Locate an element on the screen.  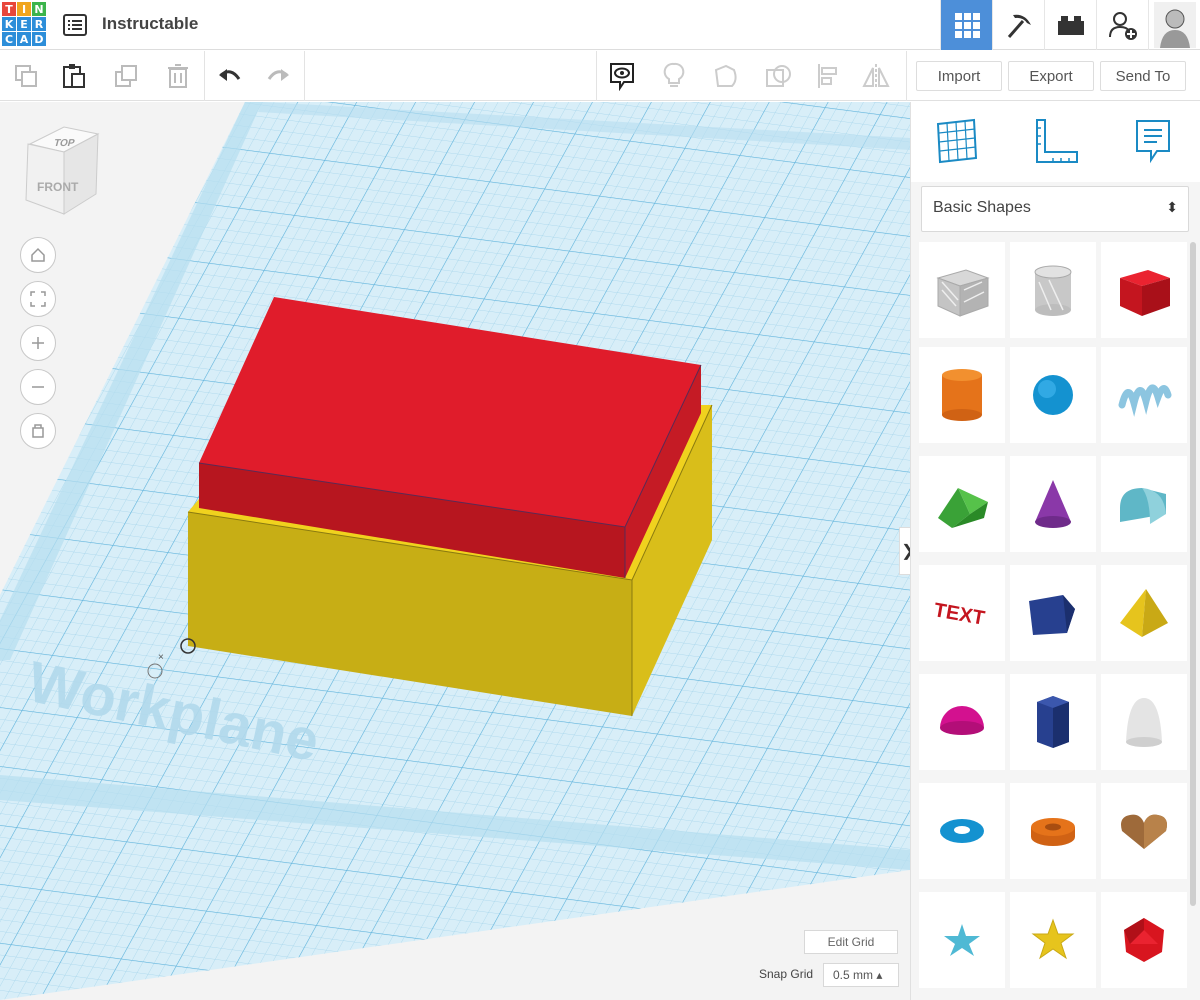
import-button: Import is located at coordinates (959, 76).